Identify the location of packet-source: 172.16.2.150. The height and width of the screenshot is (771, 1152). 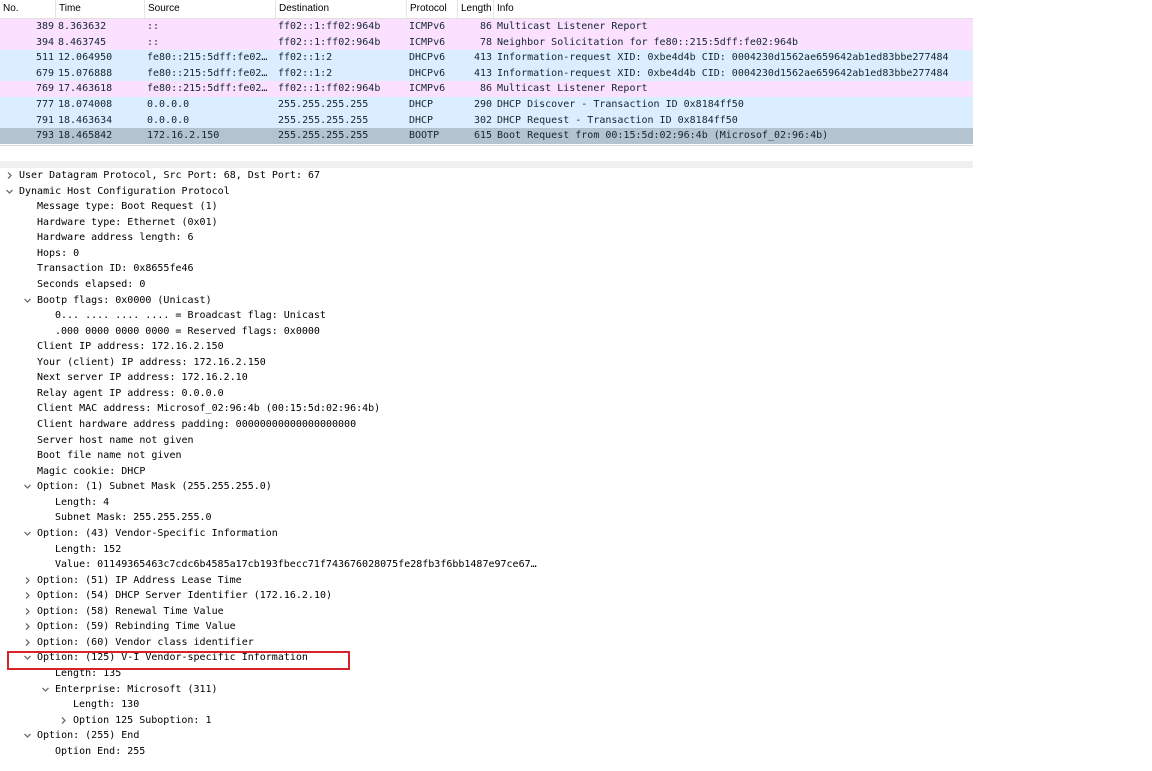
(183, 136).